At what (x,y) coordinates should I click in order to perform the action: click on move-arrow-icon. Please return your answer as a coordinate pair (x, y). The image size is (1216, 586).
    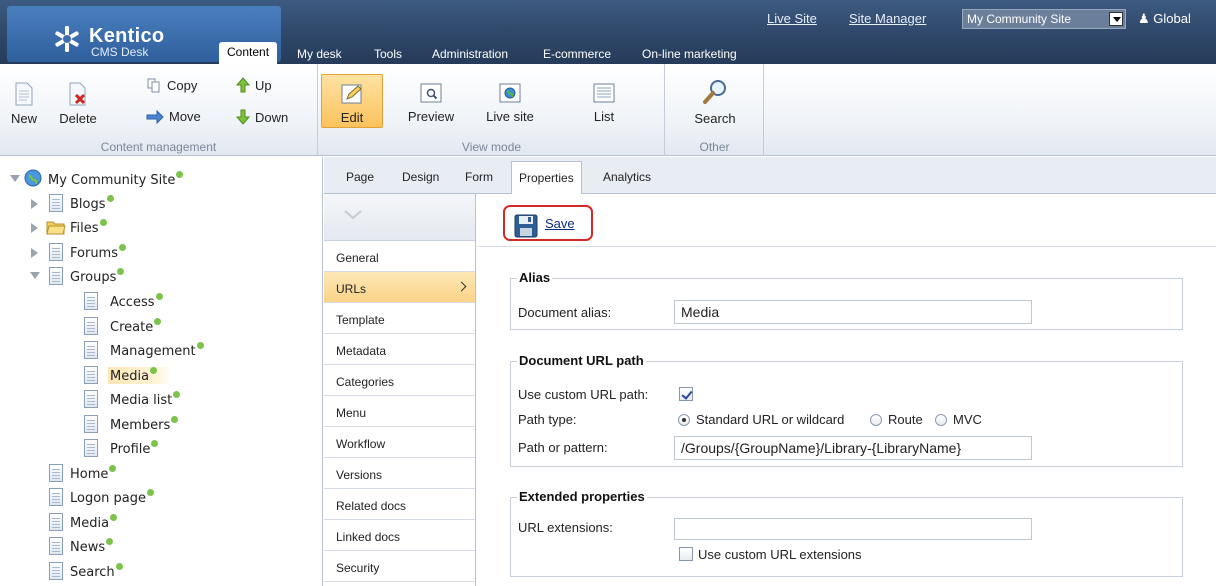
    Looking at the image, I should click on (155, 117).